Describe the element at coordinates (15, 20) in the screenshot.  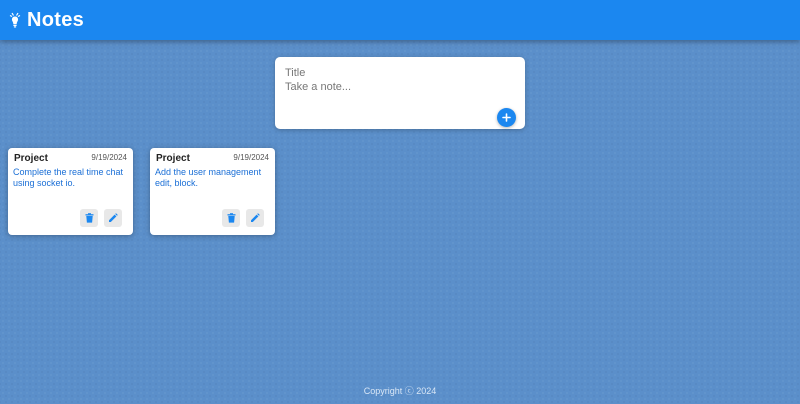
I see `lightbulb-icon` at that location.